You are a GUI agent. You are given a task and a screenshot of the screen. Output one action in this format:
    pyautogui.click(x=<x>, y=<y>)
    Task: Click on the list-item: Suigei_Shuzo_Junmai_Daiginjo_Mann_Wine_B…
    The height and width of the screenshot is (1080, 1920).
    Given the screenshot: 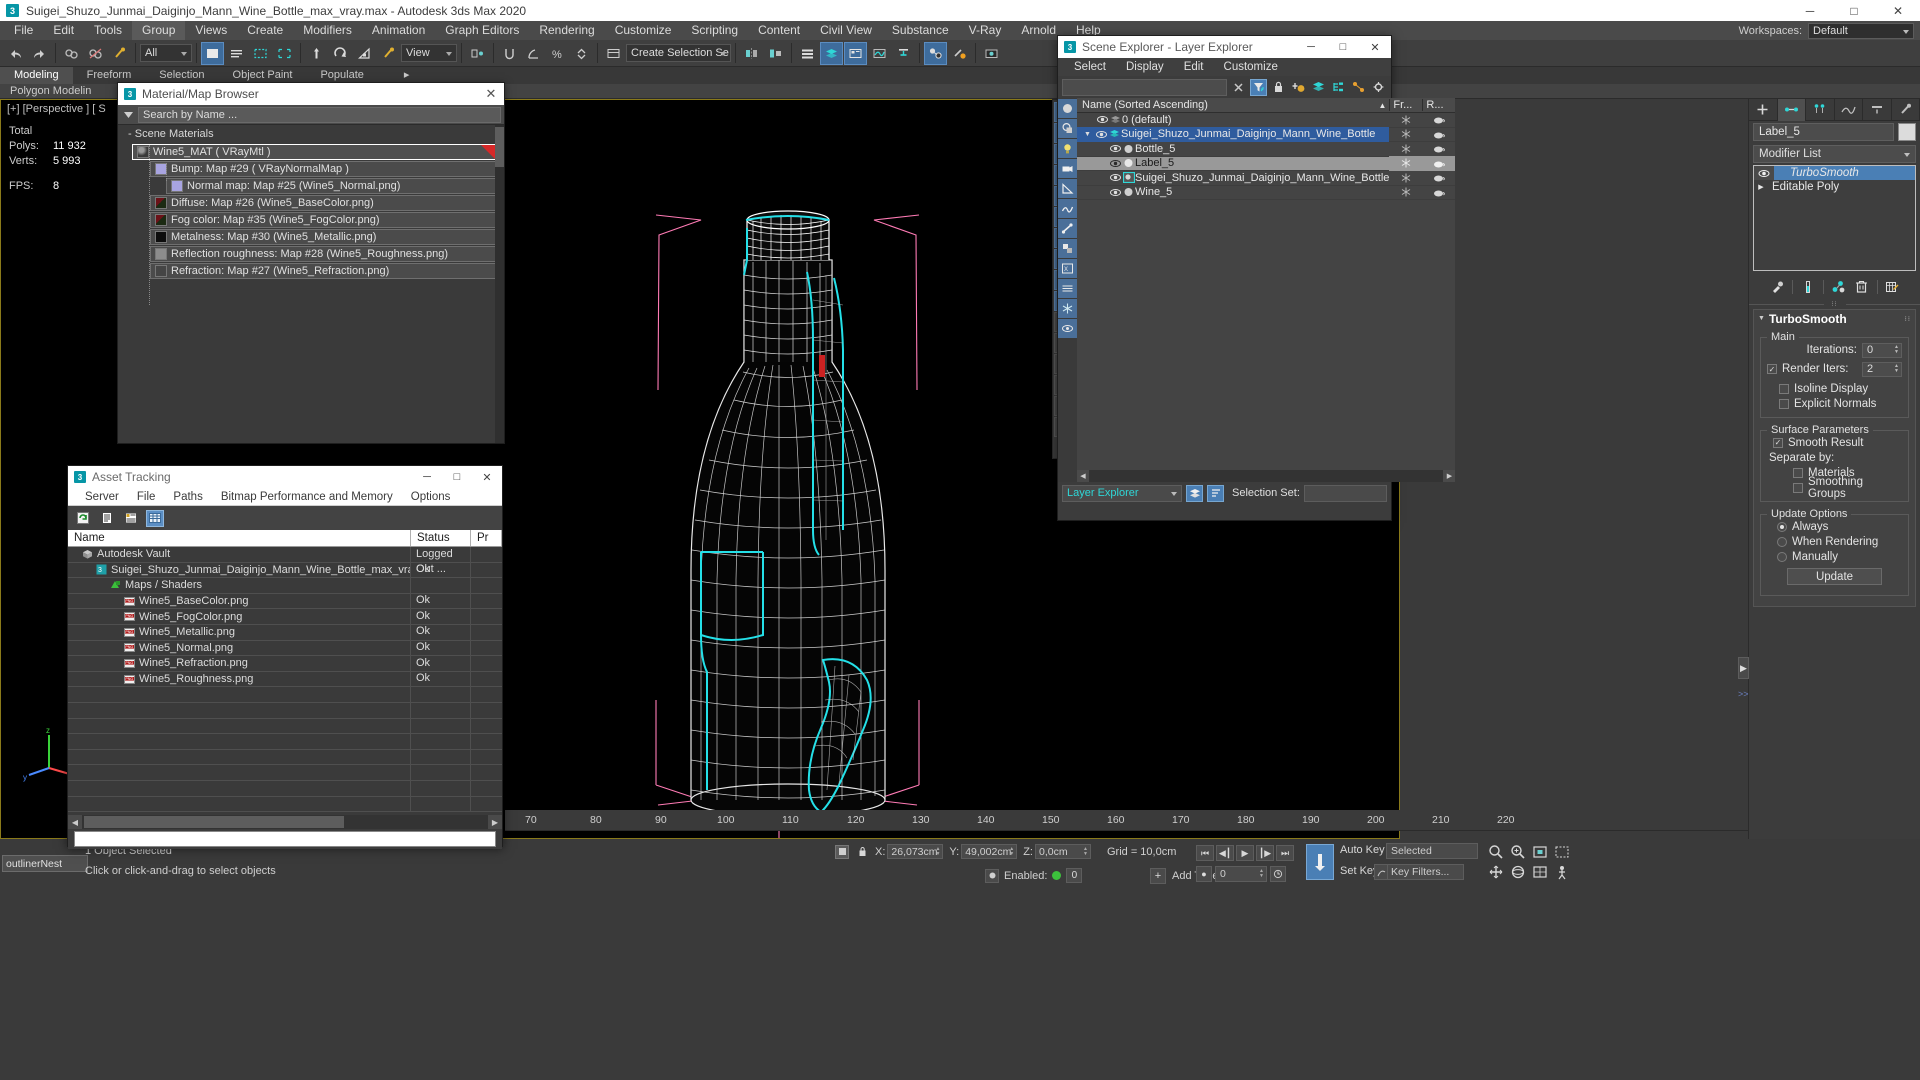 What is the action you would take?
    pyautogui.click(x=1266, y=178)
    